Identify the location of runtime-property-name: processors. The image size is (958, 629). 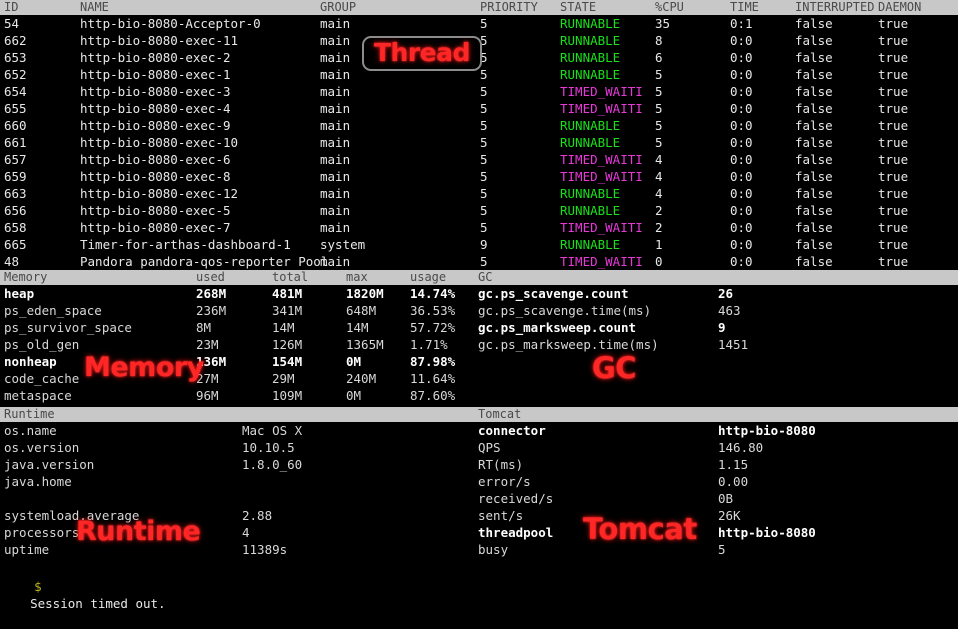
(42, 532).